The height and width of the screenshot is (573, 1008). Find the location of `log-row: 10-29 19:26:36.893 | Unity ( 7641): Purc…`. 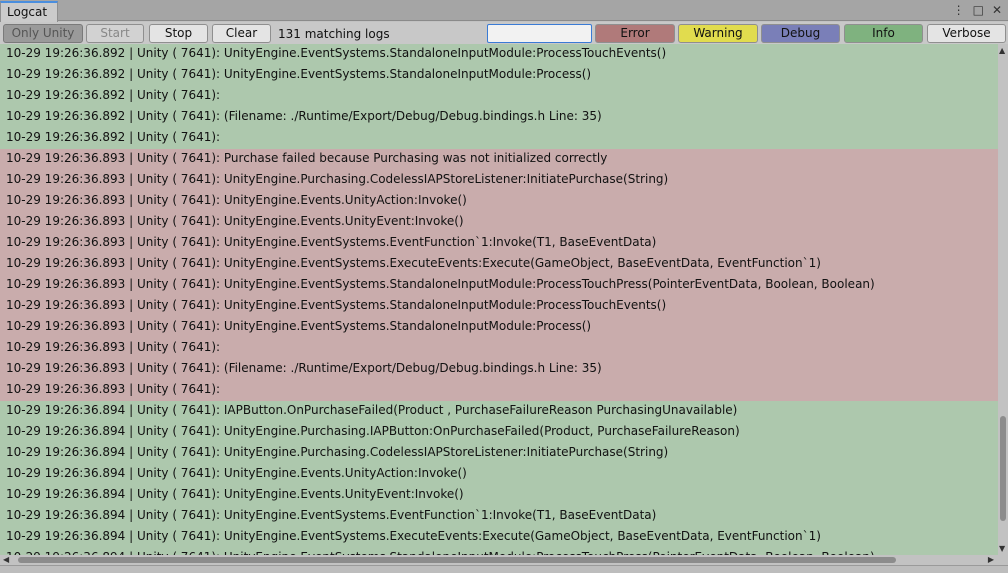

log-row: 10-29 19:26:36.893 | Unity ( 7641): Purc… is located at coordinates (499, 159).